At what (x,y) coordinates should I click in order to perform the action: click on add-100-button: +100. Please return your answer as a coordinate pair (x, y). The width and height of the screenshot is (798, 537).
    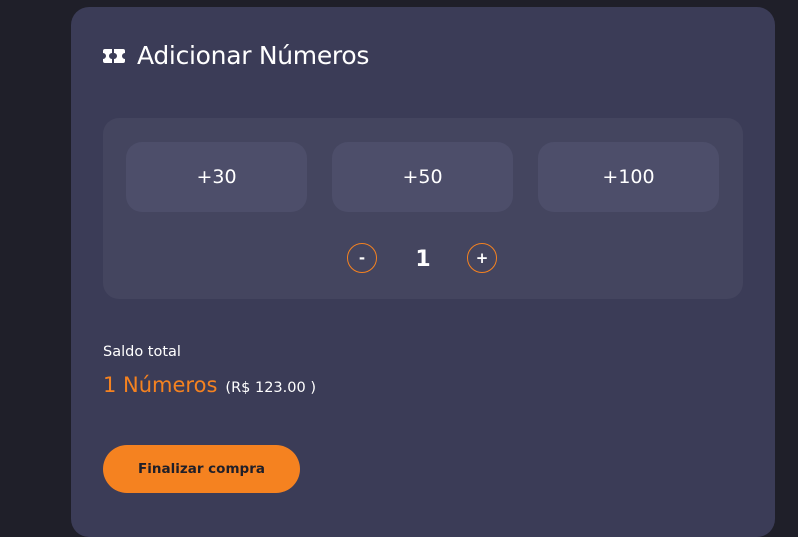
    Looking at the image, I should click on (628, 177).